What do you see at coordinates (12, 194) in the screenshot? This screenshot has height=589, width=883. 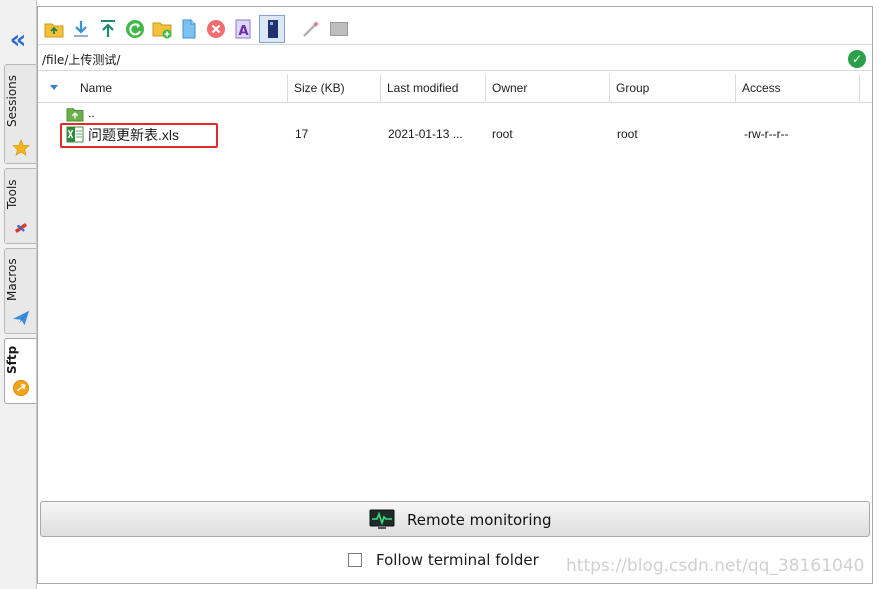 I see `tab-tools-label: Tools` at bounding box center [12, 194].